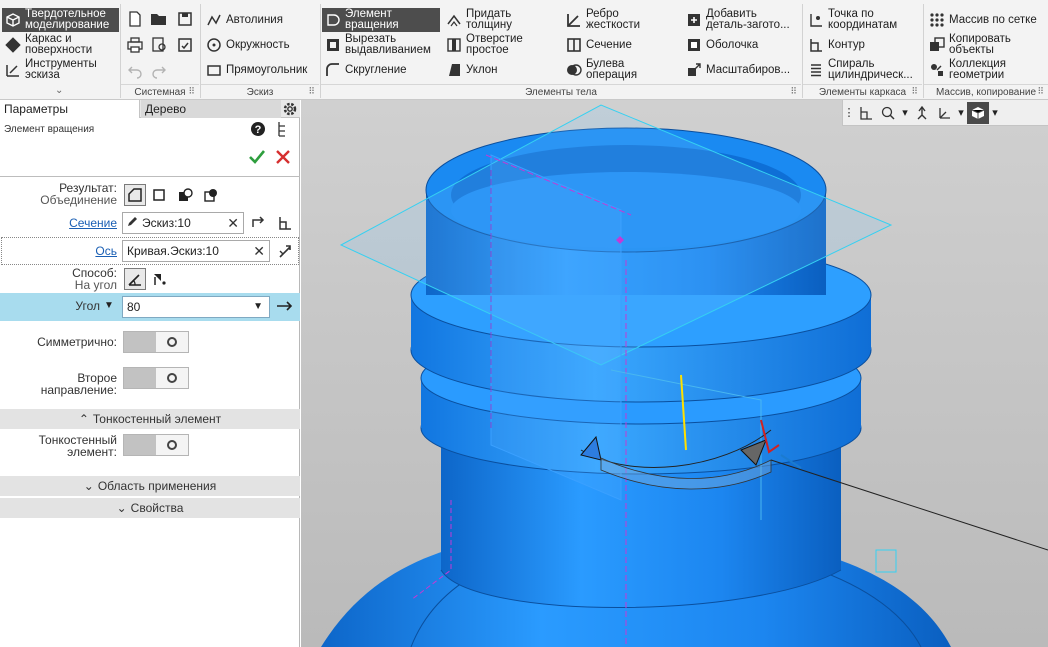 The height and width of the screenshot is (647, 1048). Describe the element at coordinates (60, 20) in the screenshot. I see `mode-solid-modeling: Твердотельное моделирование` at that location.